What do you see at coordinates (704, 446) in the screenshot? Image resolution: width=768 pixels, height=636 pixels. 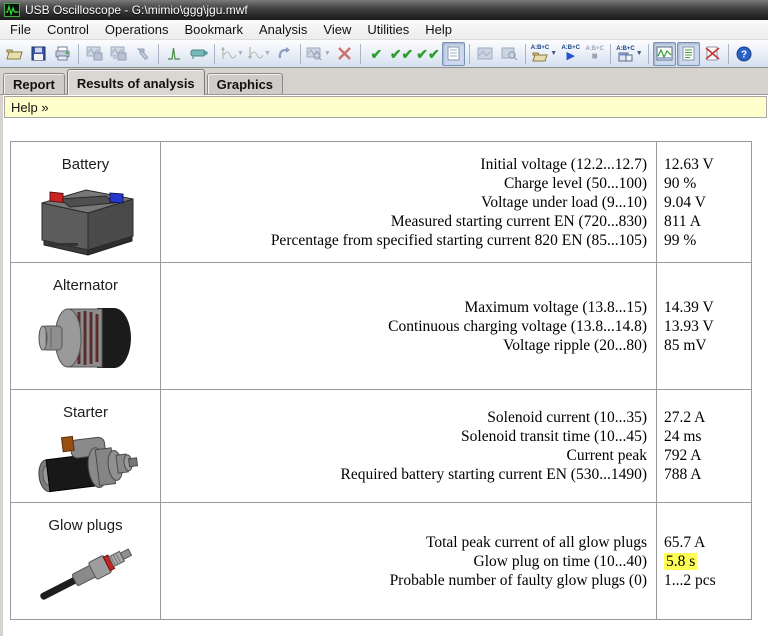 I see `param-value-cell: 27.2 A 24 ms 792 A 788 A` at bounding box center [704, 446].